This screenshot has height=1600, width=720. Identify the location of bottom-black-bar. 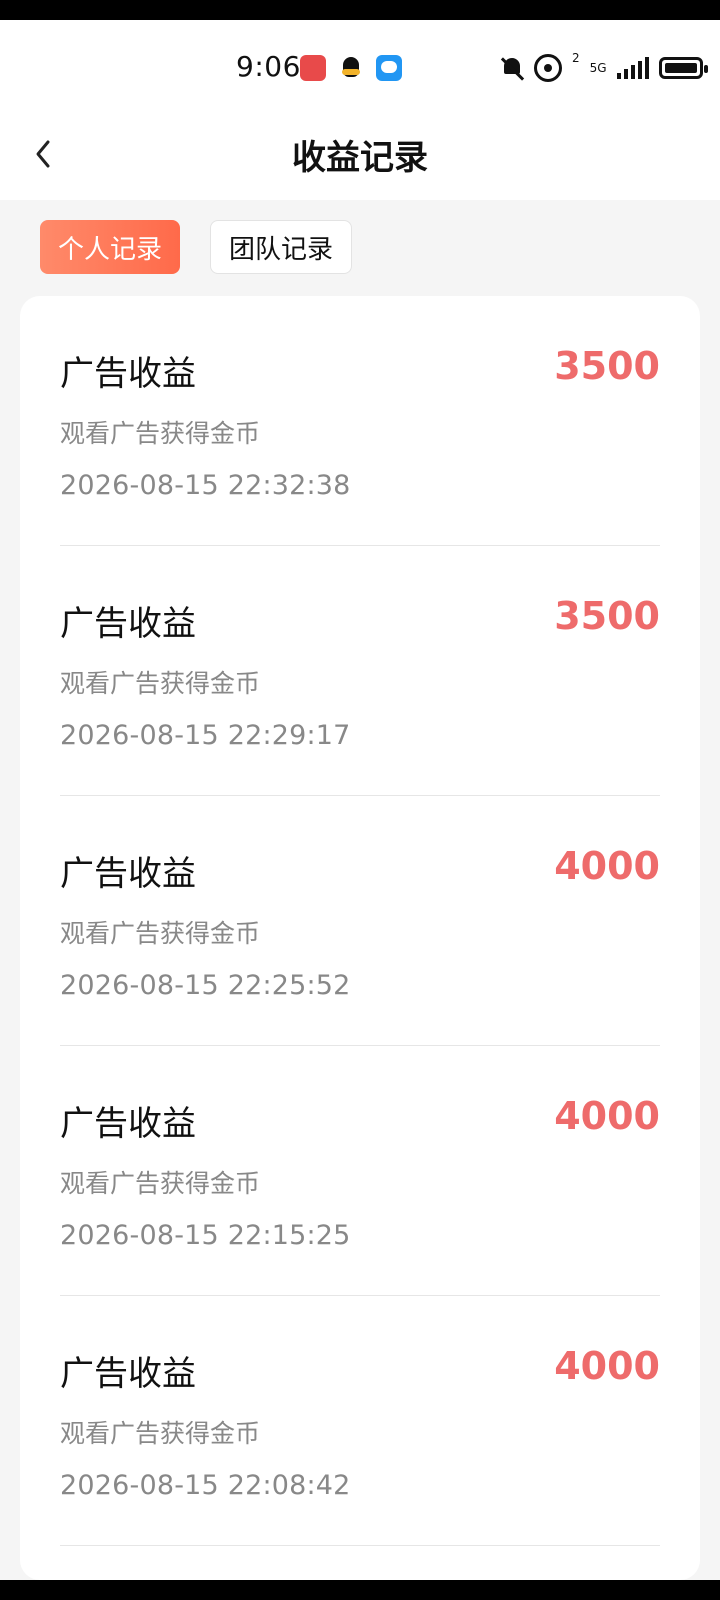
(360, 1590).